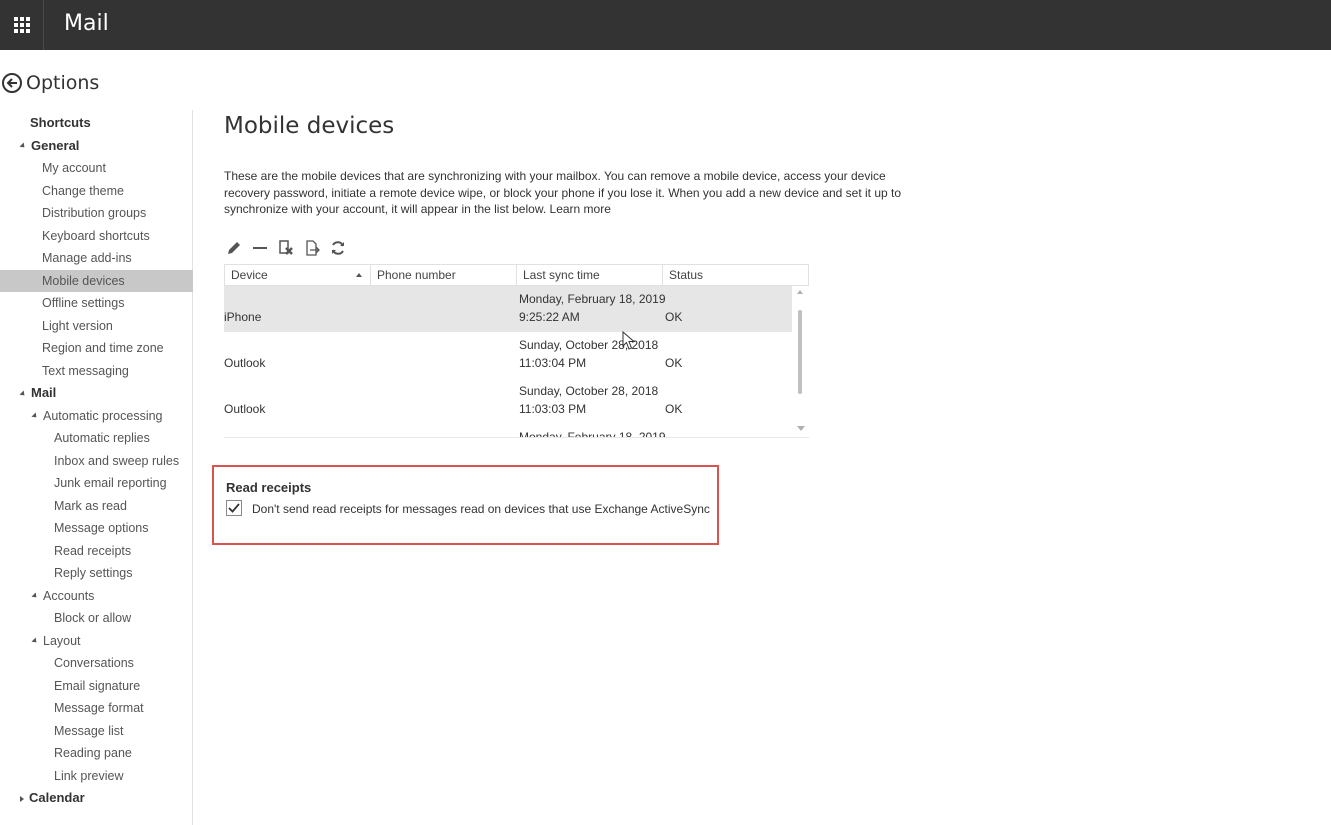  I want to click on sidebar-item: Keyboard shortcuts, so click(96, 236).